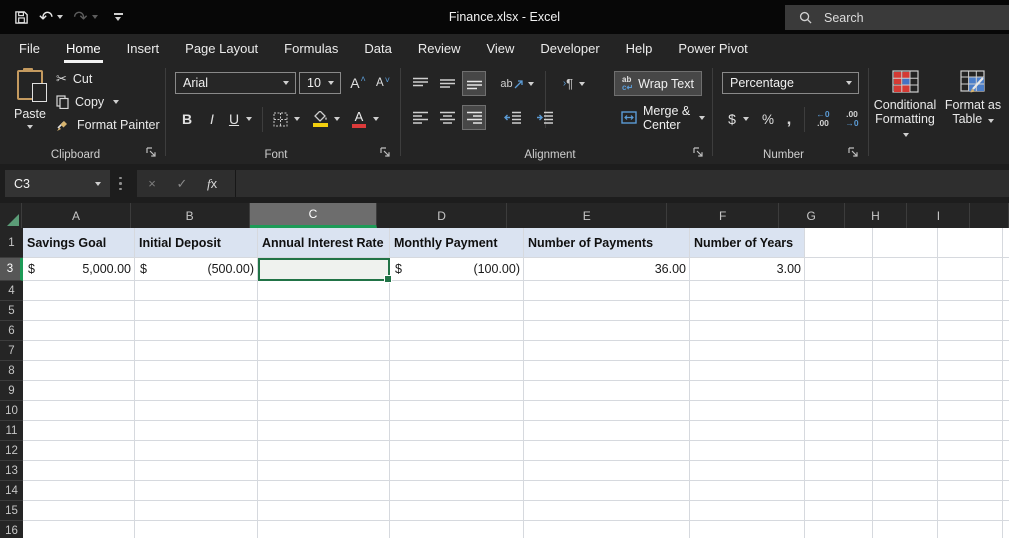 This screenshot has height=538, width=1009. Describe the element at coordinates (196, 243) in the screenshot. I see `cell-B1: Initial Deposit` at that location.